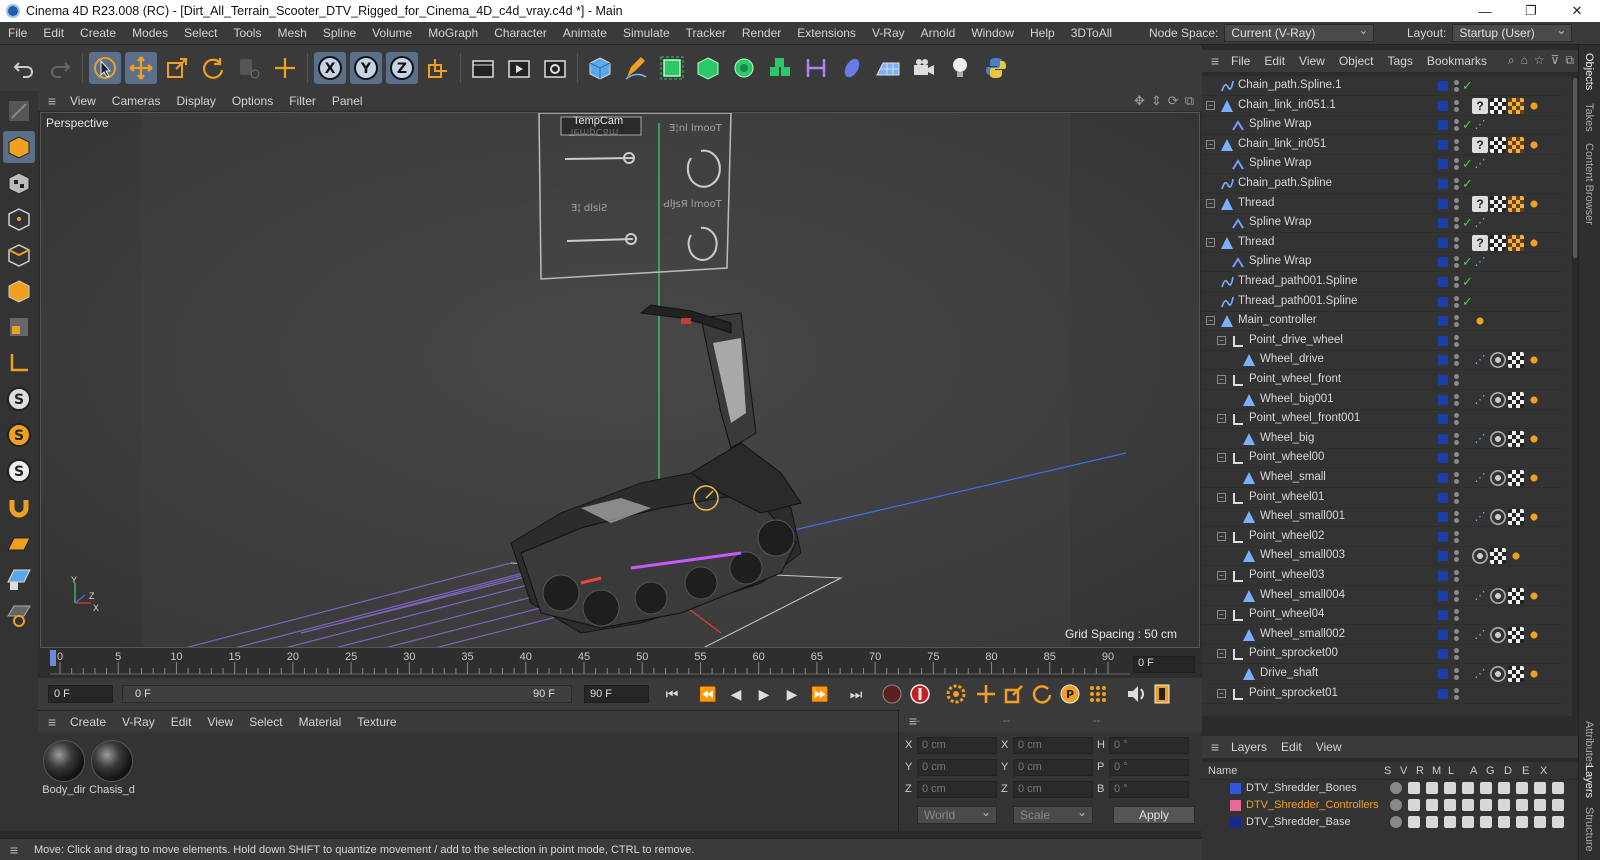 This screenshot has width=1600, height=860. What do you see at coordinates (1575, 168) in the screenshot?
I see `scrollbar-thumb` at bounding box center [1575, 168].